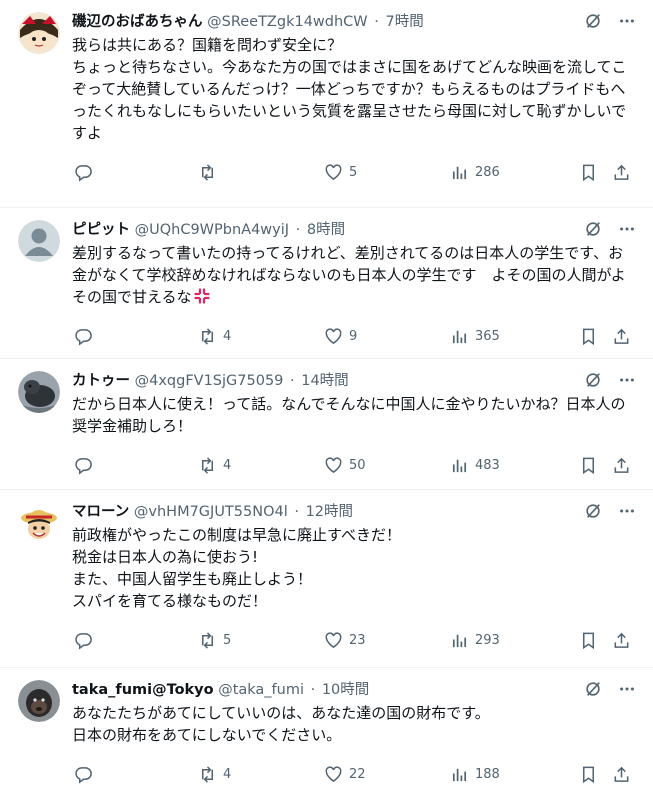 The image size is (653, 800). What do you see at coordinates (227, 774) in the screenshot?
I see `repost-count: 4` at bounding box center [227, 774].